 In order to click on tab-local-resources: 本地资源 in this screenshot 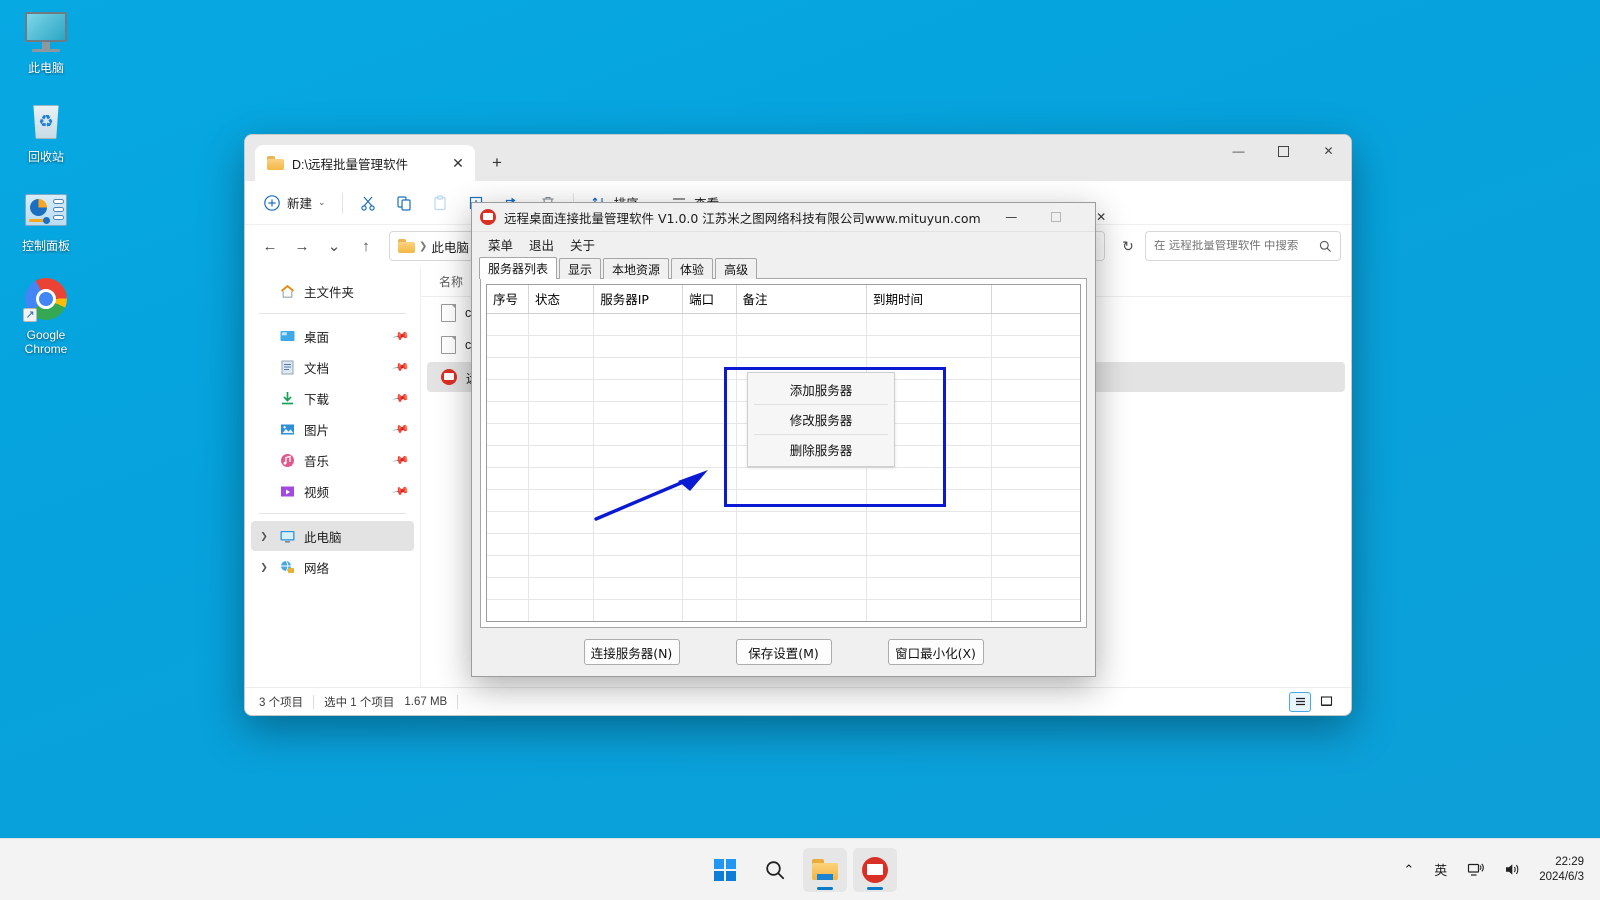, I will do `click(636, 268)`.